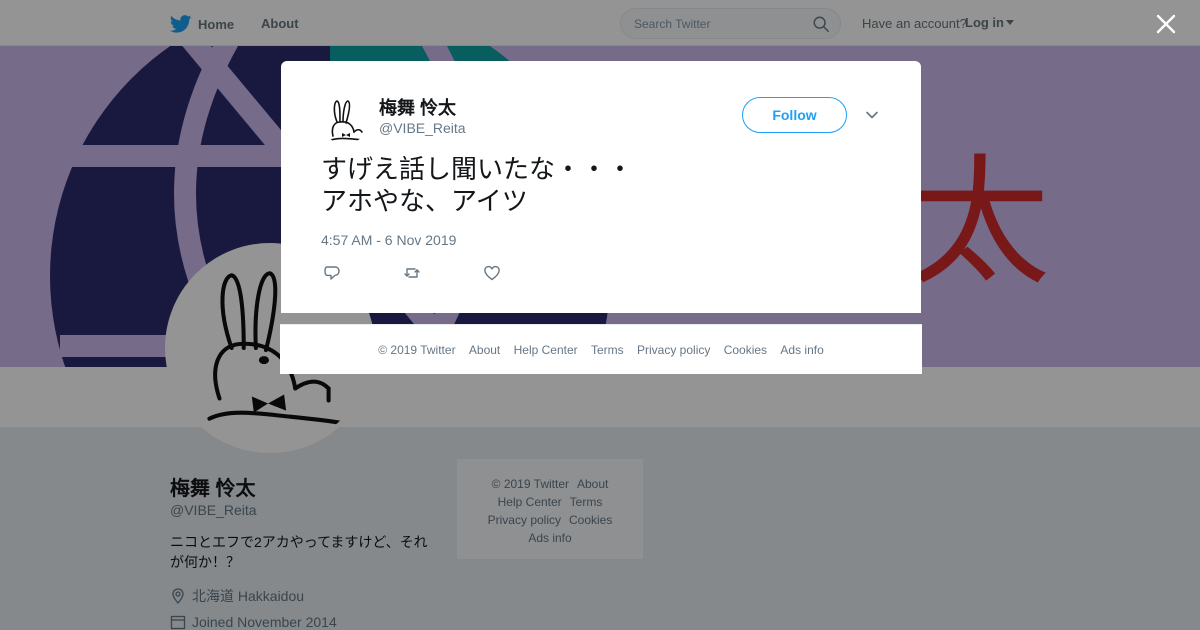 The image size is (1200, 630). I want to click on reply-icon, so click(332, 273).